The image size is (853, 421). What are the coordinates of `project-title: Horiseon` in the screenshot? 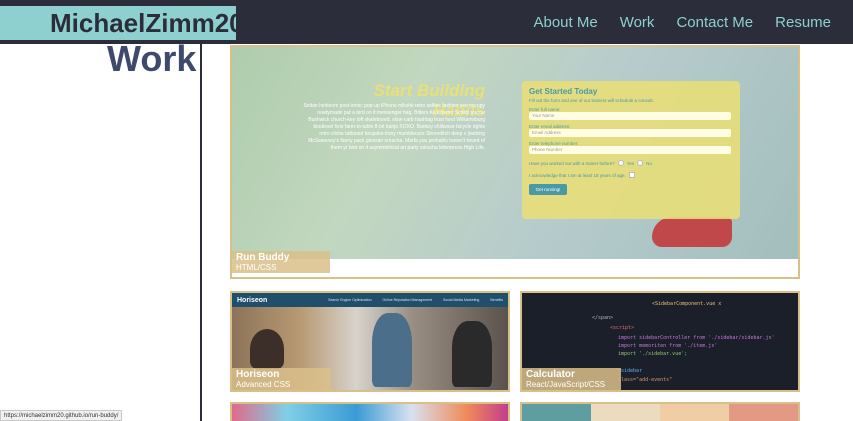 It's located at (258, 374).